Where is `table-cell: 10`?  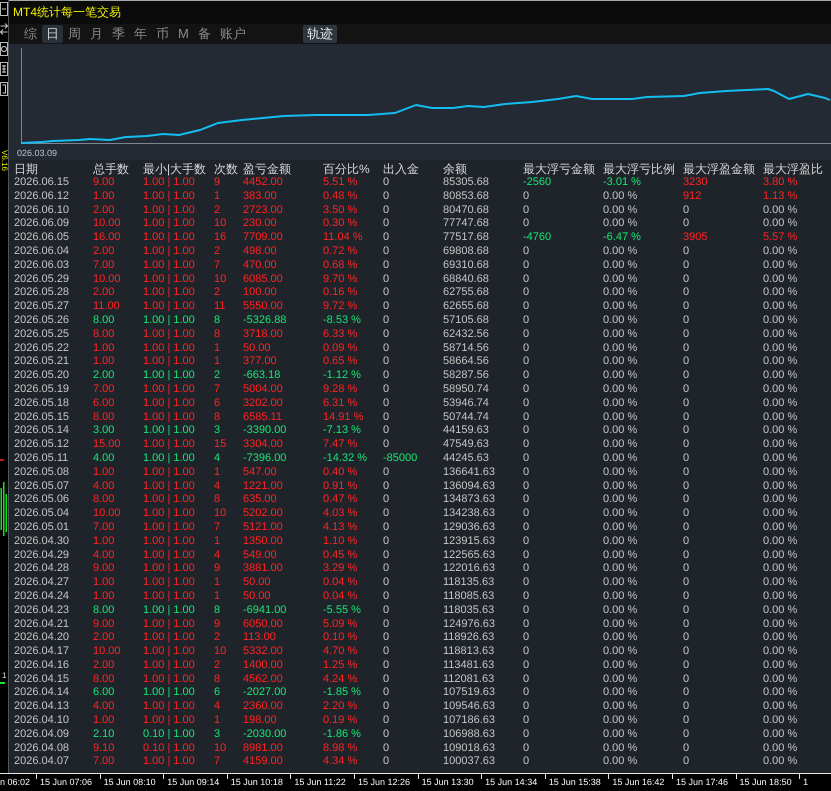 table-cell: 10 is located at coordinates (220, 652).